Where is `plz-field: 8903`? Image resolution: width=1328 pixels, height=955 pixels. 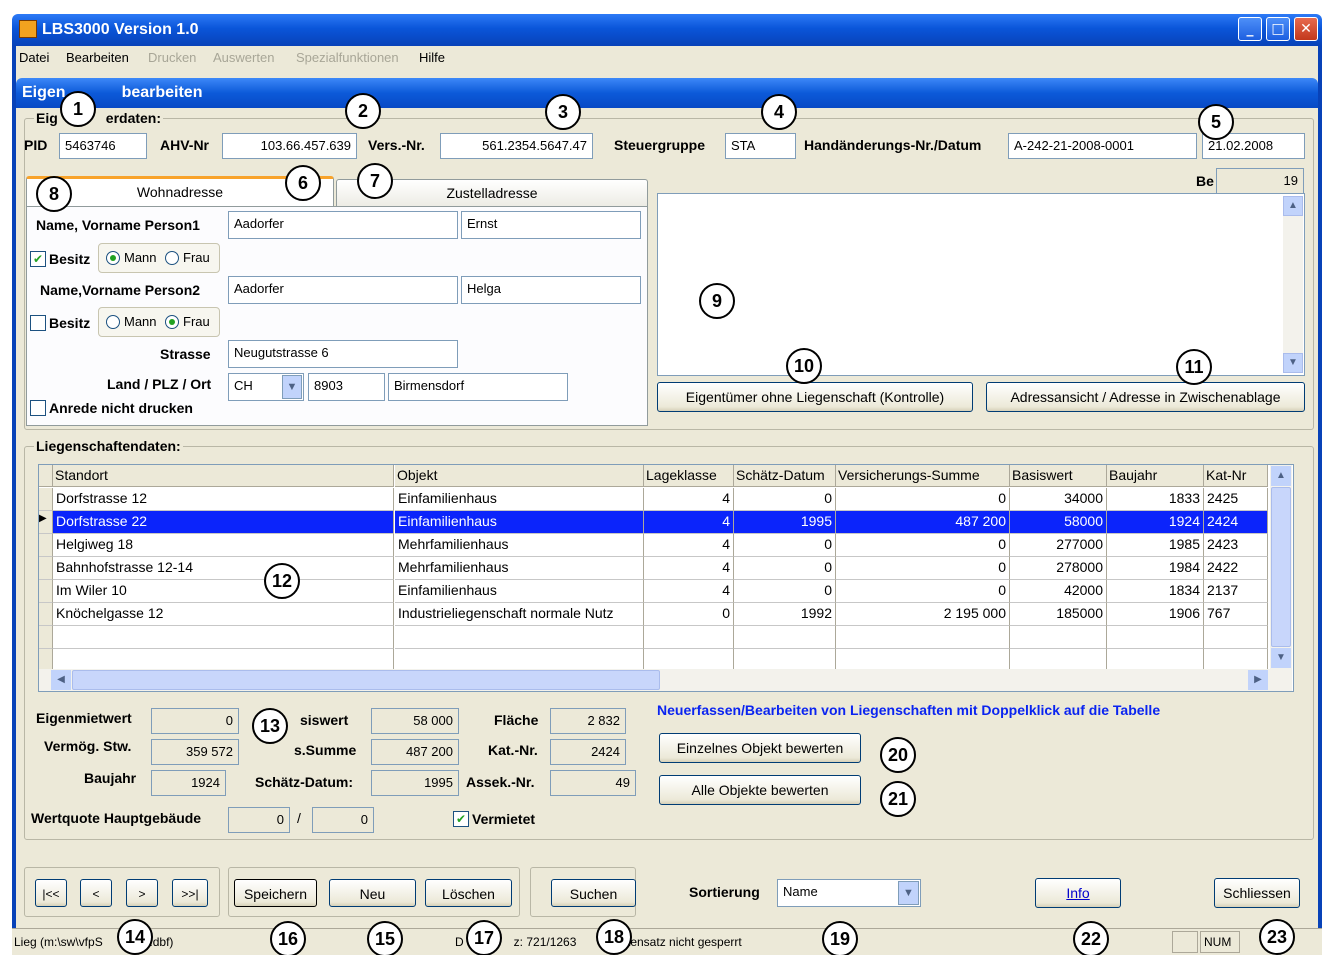
plz-field: 8903 is located at coordinates (346, 387).